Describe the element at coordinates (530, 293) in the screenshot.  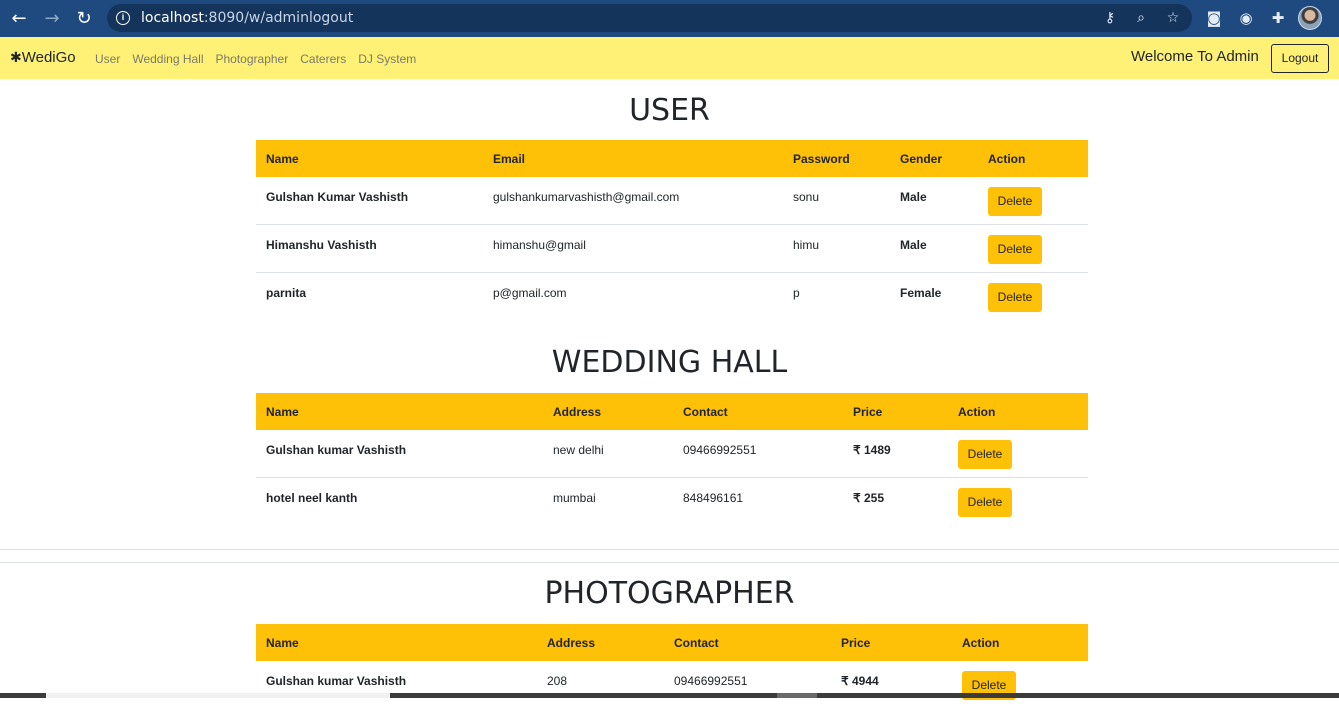
I see `user-email: p@gmail.com` at that location.